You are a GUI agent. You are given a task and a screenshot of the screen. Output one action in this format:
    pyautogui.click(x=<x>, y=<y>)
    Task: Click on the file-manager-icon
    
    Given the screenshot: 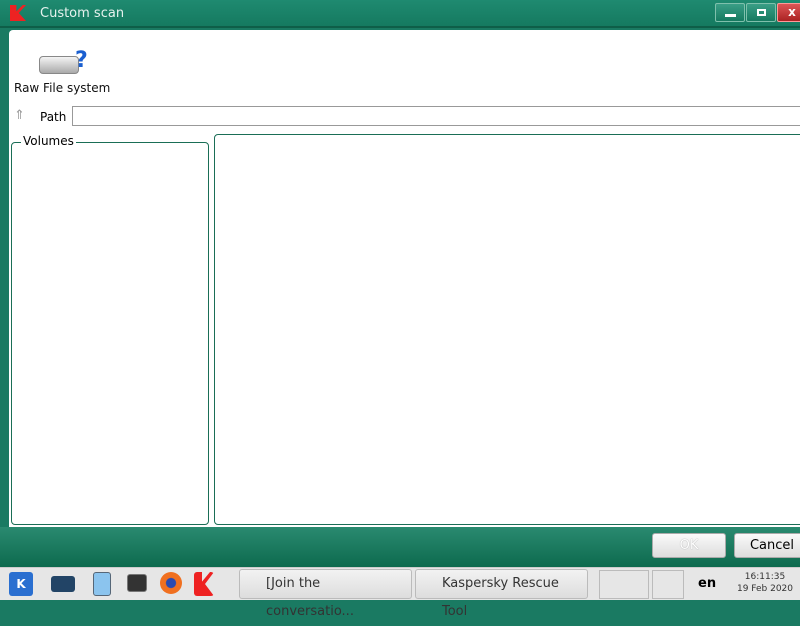 What is the action you would take?
    pyautogui.click(x=102, y=584)
    